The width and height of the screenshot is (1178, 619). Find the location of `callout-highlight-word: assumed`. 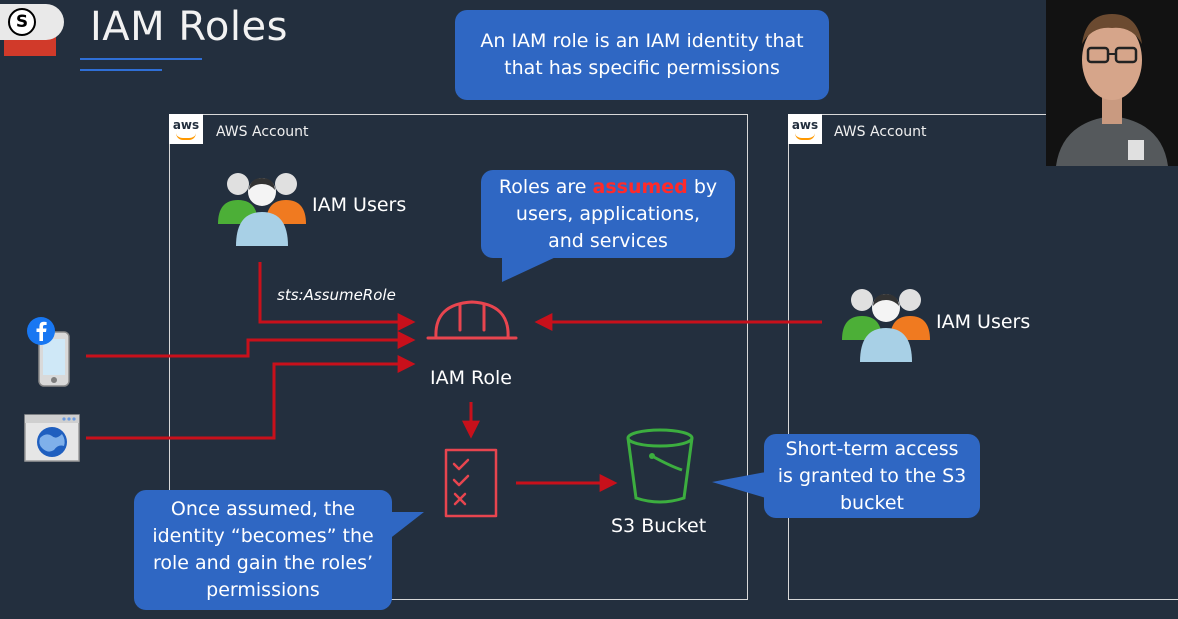

callout-highlight-word: assumed is located at coordinates (640, 186).